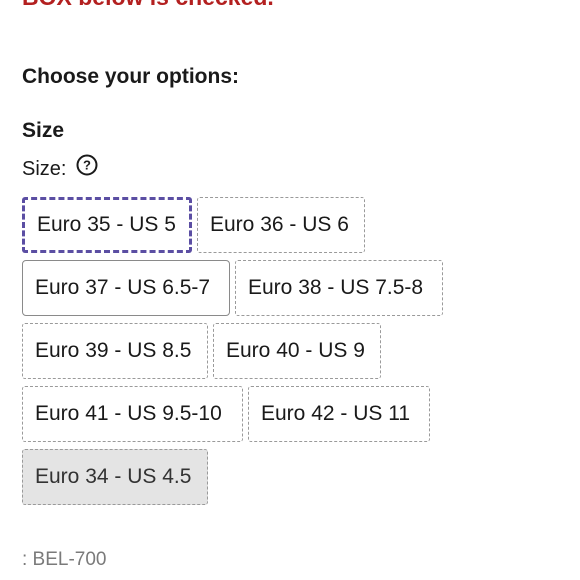  Describe the element at coordinates (242, 477) in the screenshot. I see `size-options-row: Euro 34 - US 4.5` at that location.